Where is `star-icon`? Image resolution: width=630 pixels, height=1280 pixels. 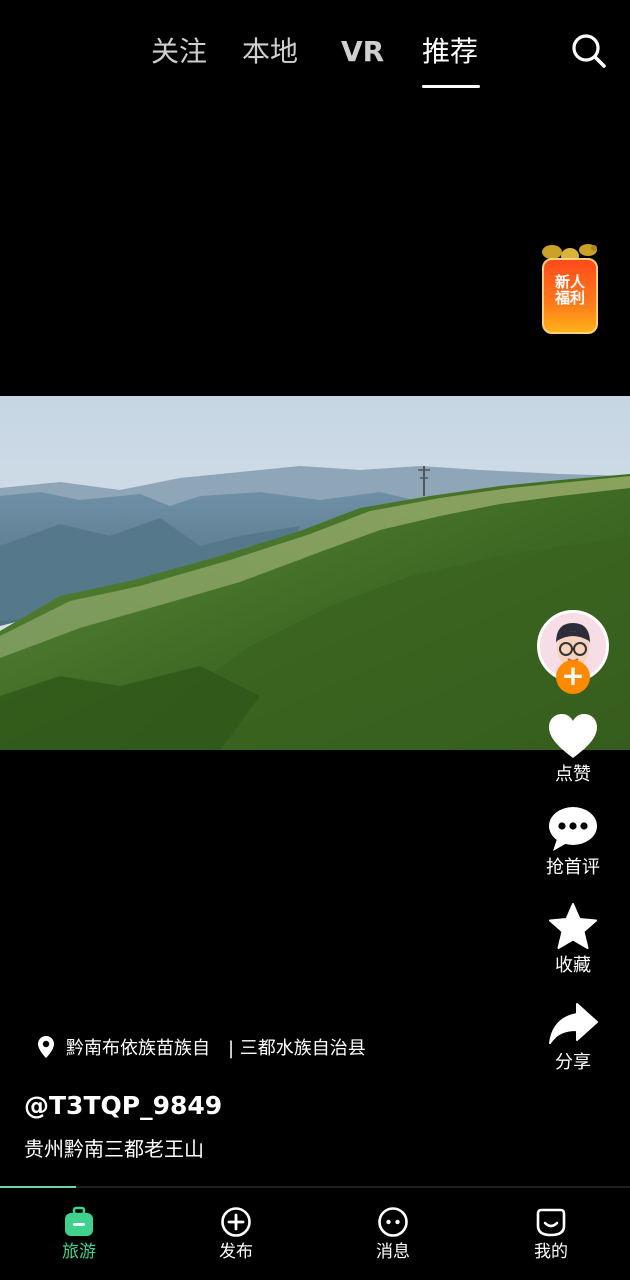 star-icon is located at coordinates (573, 926).